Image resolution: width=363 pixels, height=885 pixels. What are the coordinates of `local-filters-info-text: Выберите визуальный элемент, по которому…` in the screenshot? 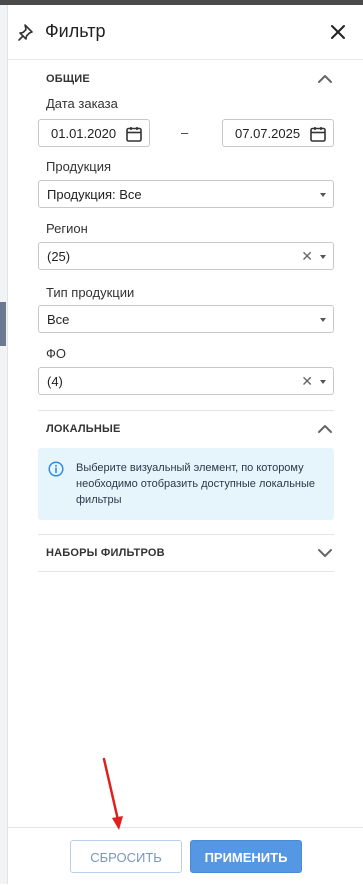 It's located at (196, 484).